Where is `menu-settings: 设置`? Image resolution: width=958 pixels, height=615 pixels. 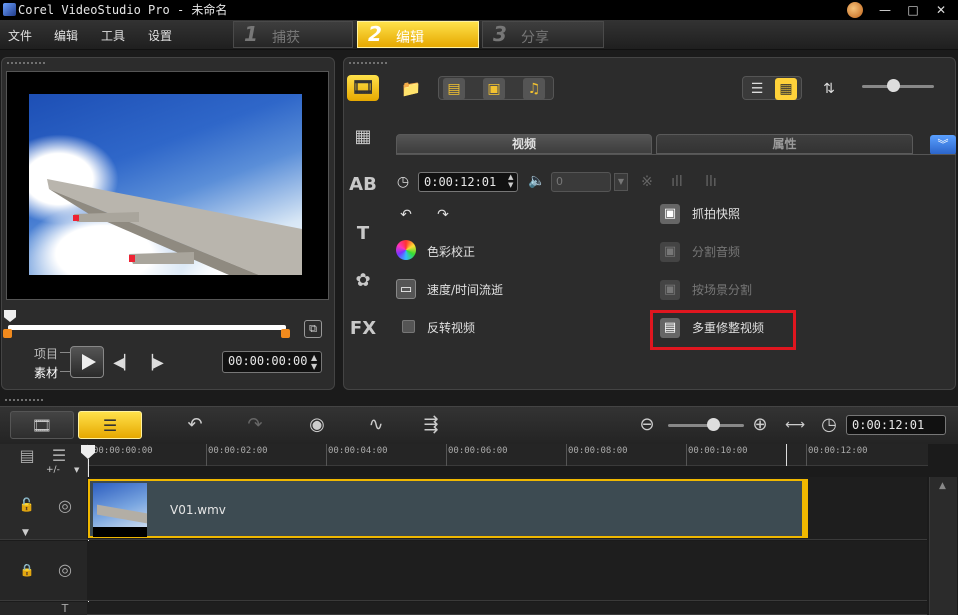 menu-settings: 设置 is located at coordinates (160, 35).